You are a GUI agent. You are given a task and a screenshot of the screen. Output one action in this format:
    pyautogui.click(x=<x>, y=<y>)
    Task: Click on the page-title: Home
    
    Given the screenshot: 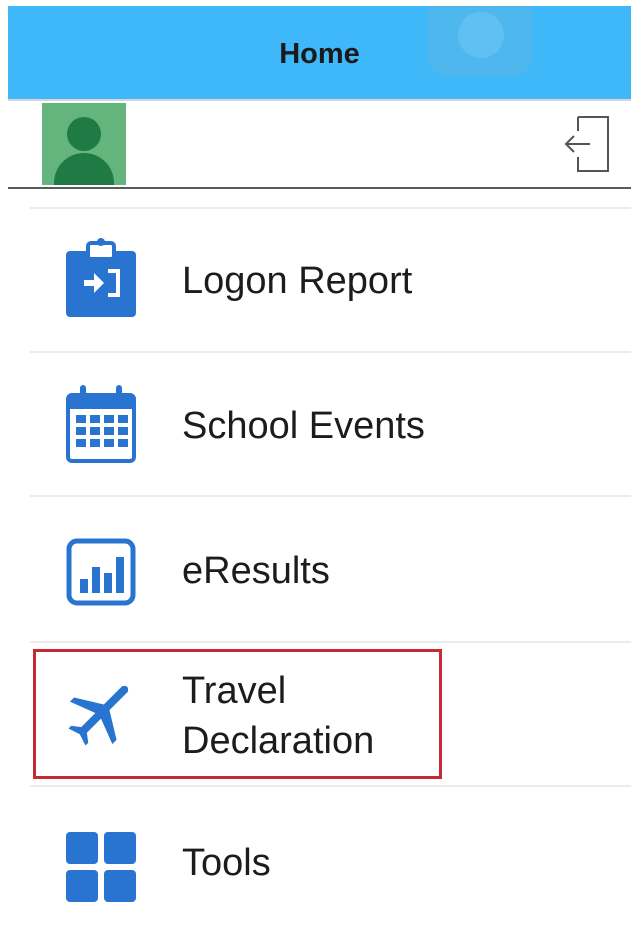 What is the action you would take?
    pyautogui.click(x=319, y=54)
    